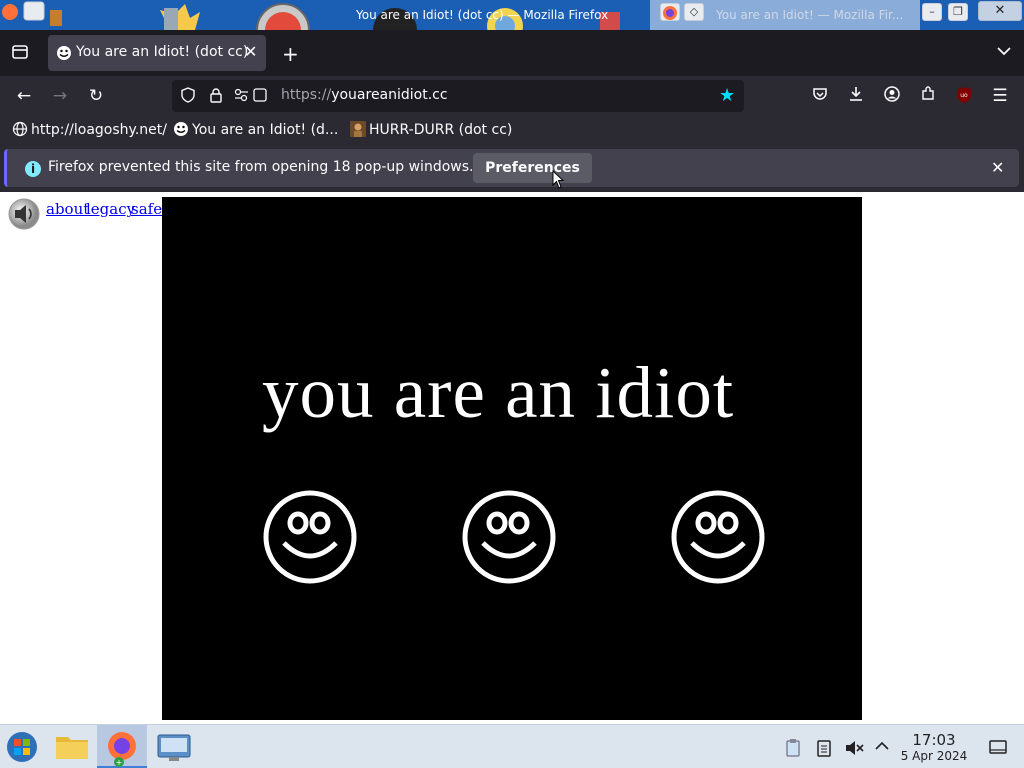  What do you see at coordinates (22, 747) in the screenshot?
I see `start-orb-icon` at bounding box center [22, 747].